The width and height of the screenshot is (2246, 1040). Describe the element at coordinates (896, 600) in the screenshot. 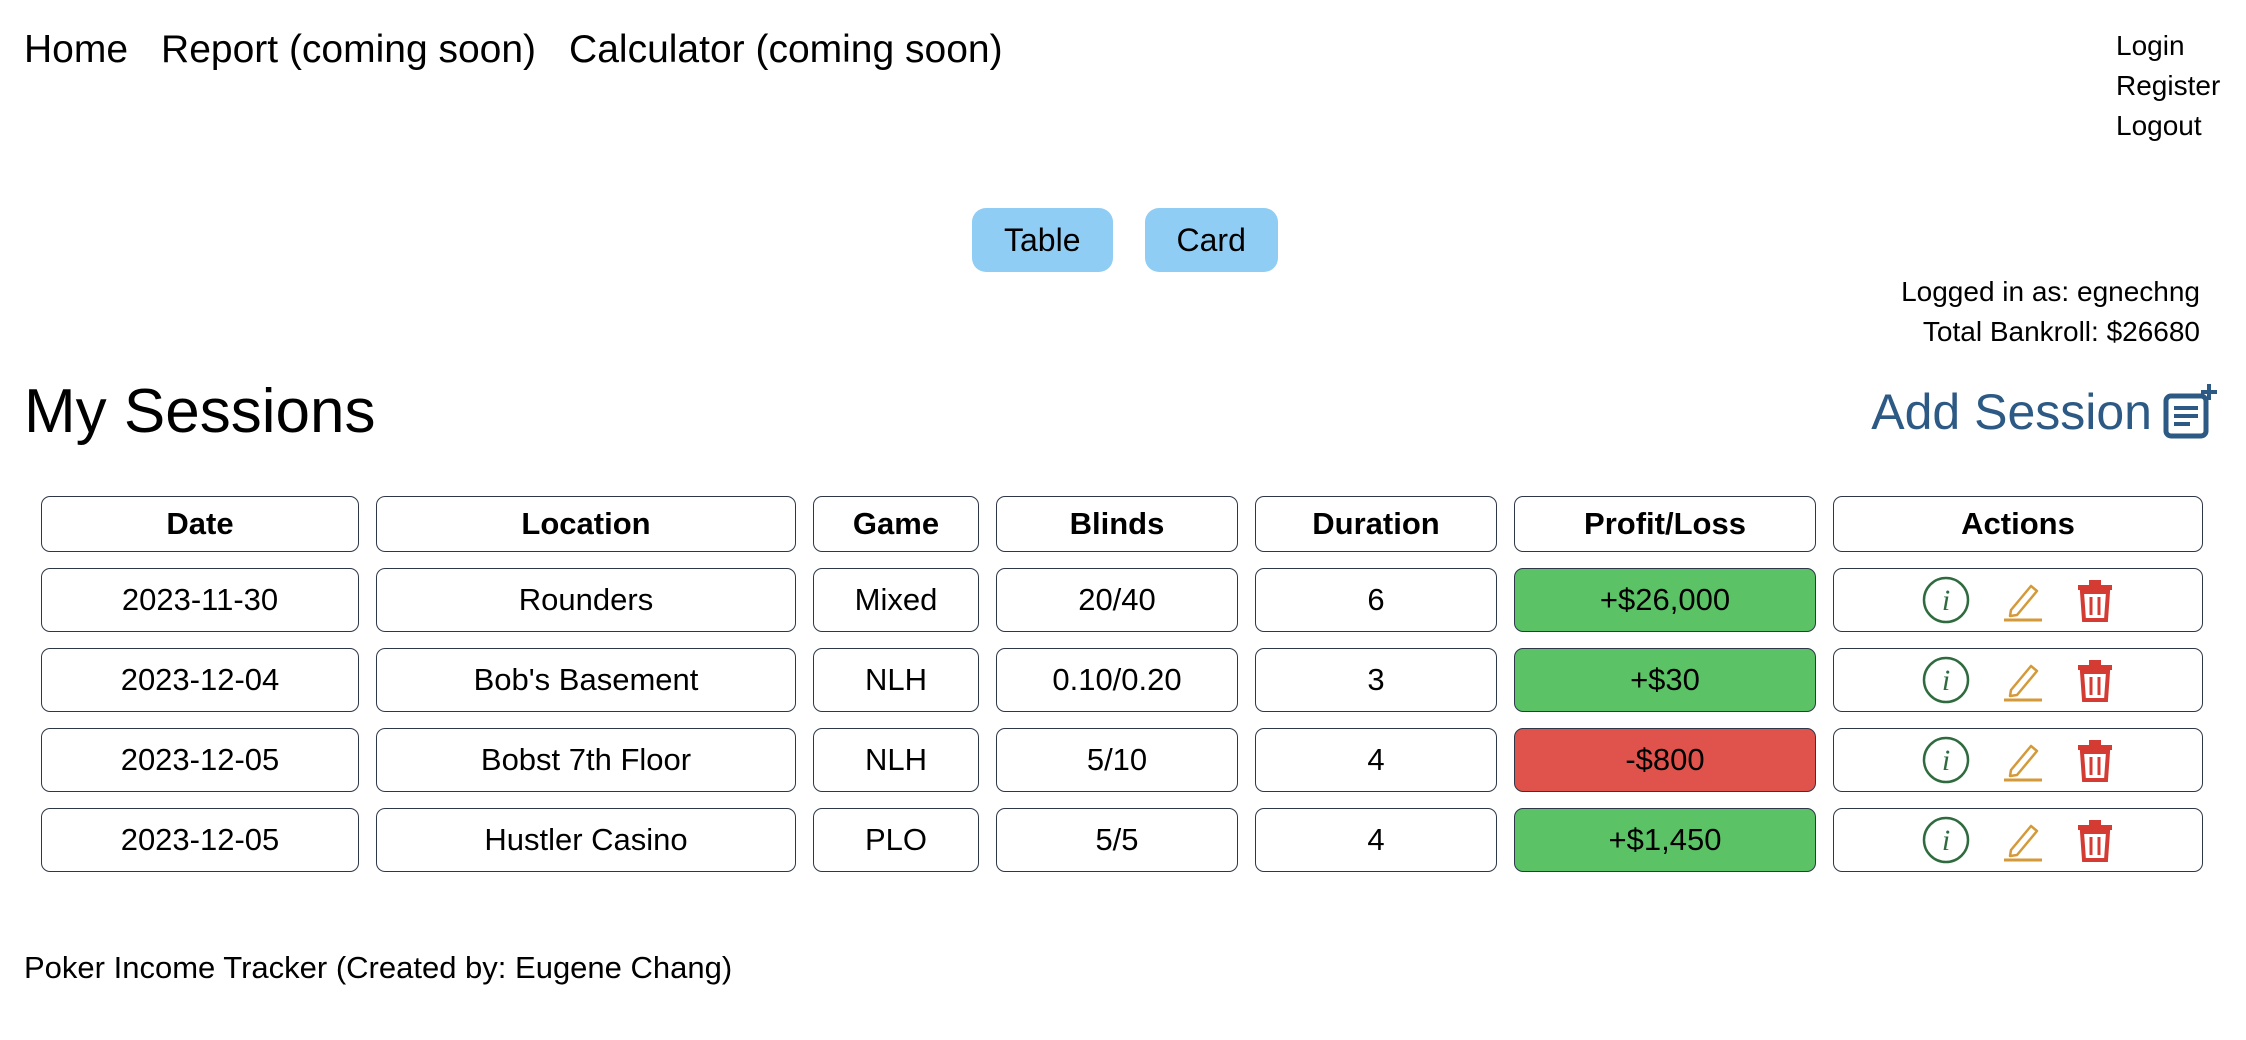

I see `cell-game: Mixed` at that location.